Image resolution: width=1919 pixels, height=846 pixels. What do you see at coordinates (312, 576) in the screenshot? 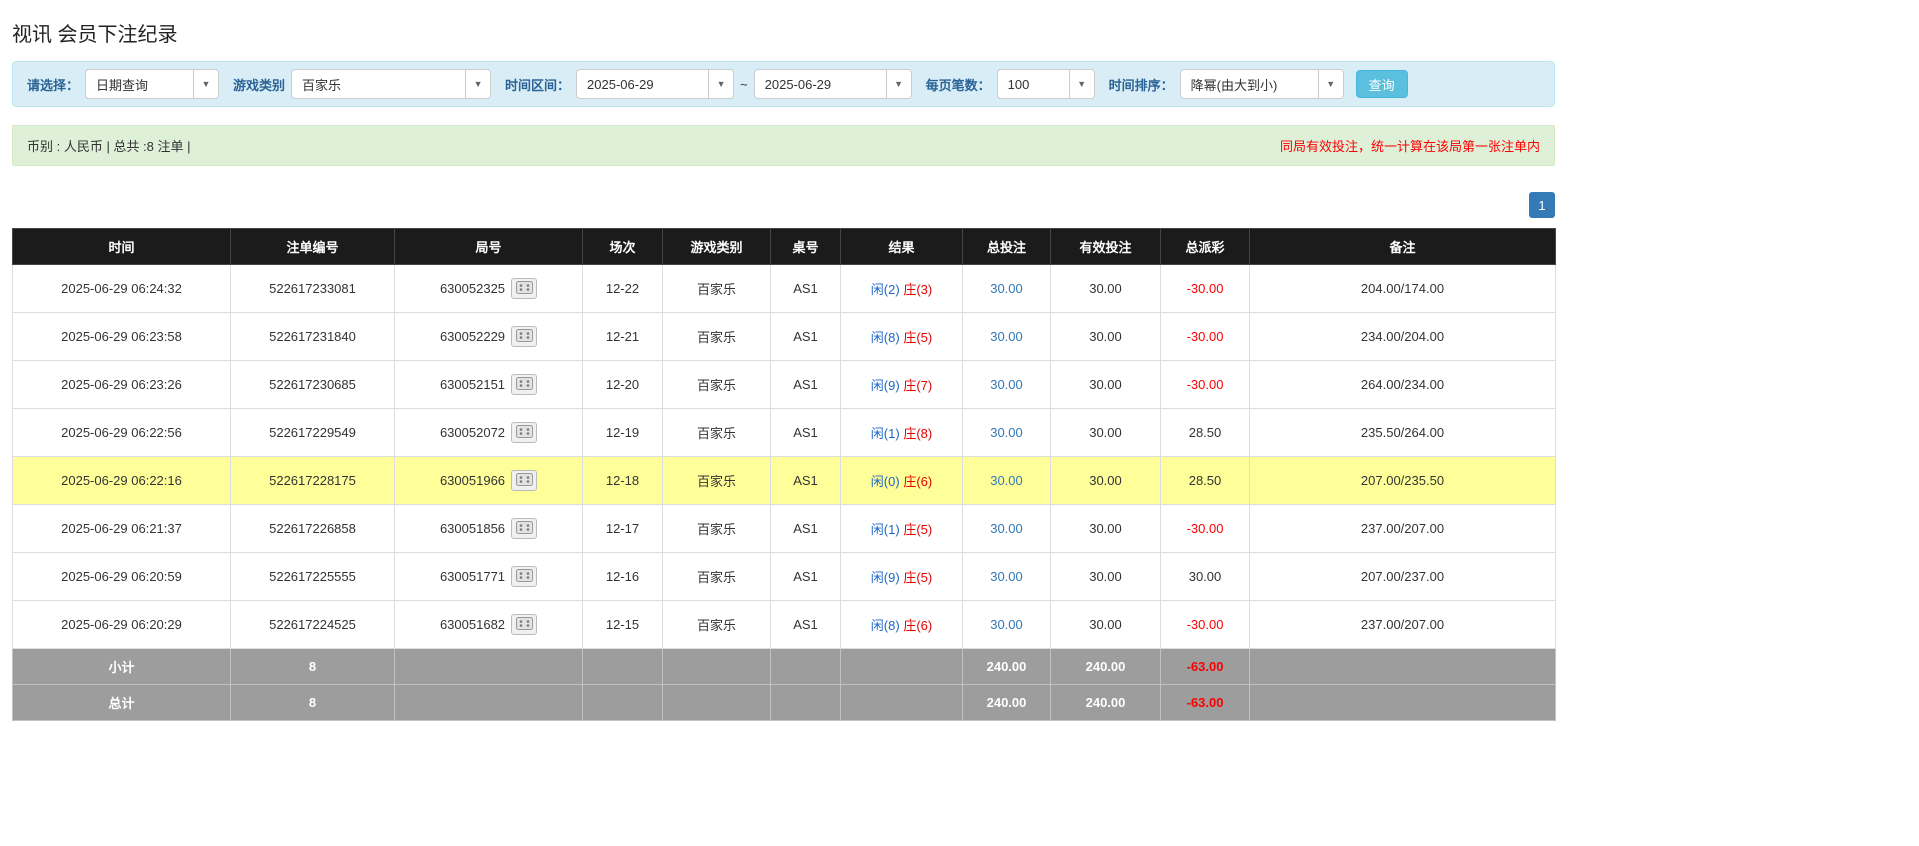
I see `cell-bet-id: 522617225555` at bounding box center [312, 576].